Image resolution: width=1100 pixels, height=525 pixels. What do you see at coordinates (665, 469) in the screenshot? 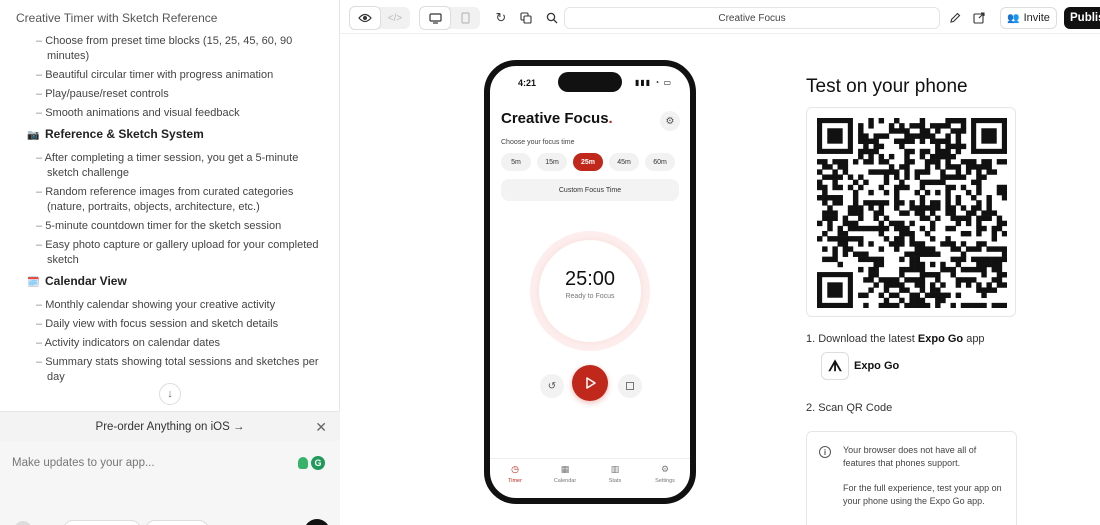
I see `settings-icon: ⚙` at bounding box center [665, 469].